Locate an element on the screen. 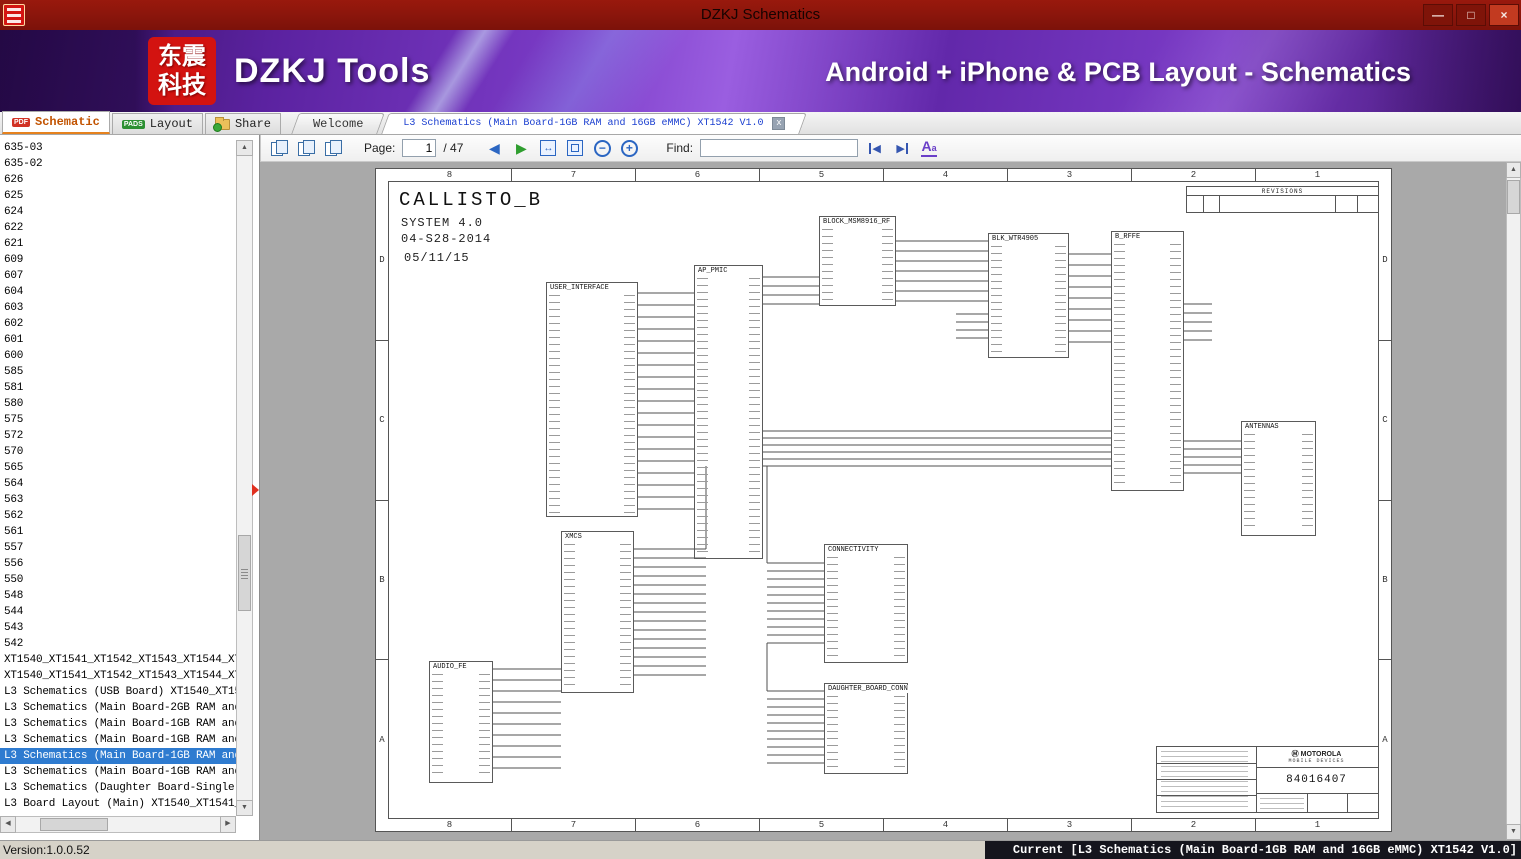 This screenshot has height=859, width=1521. schematic-block: CONNECTIVITY is located at coordinates (866, 603).